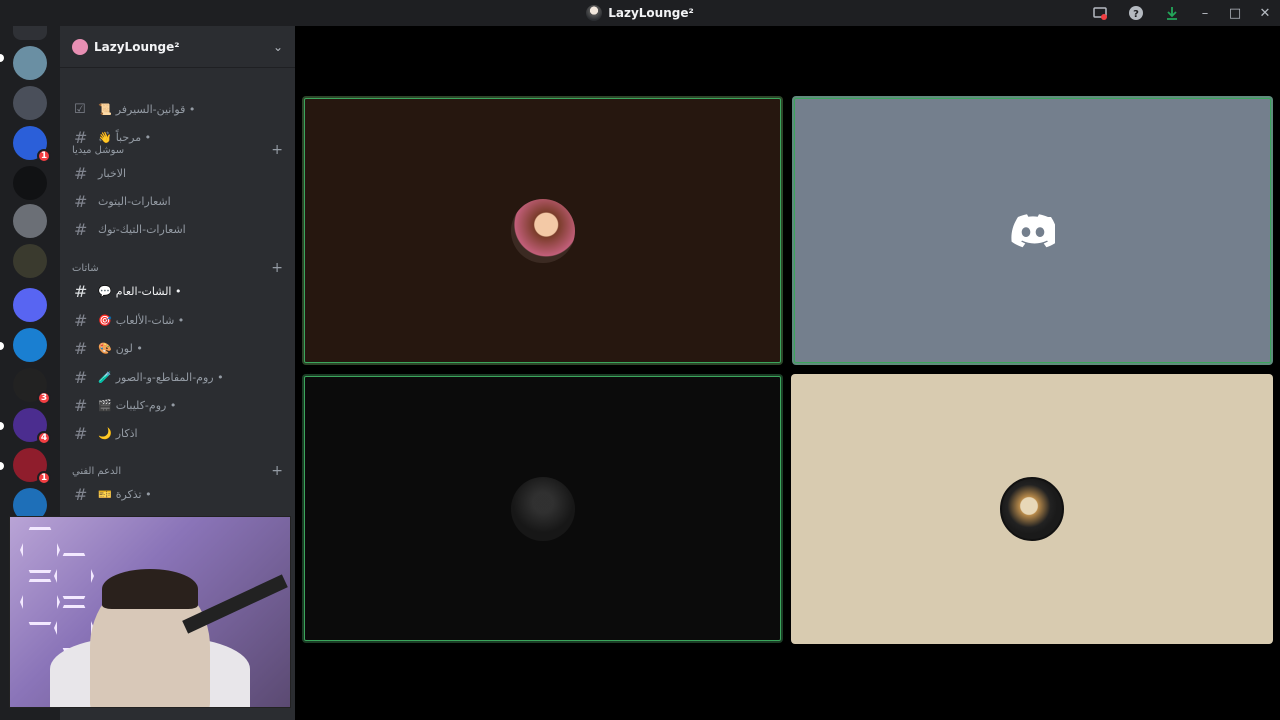 This screenshot has width=1280, height=720. I want to click on category-social: سوشل ميديا +, so click(177, 150).